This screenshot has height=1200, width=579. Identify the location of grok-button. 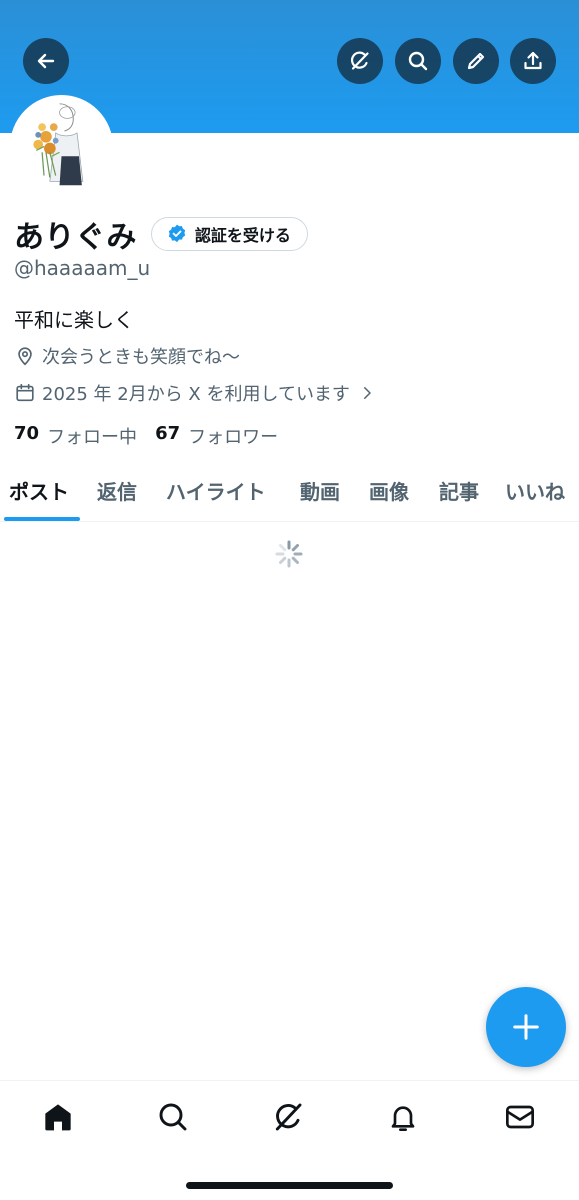
(360, 61).